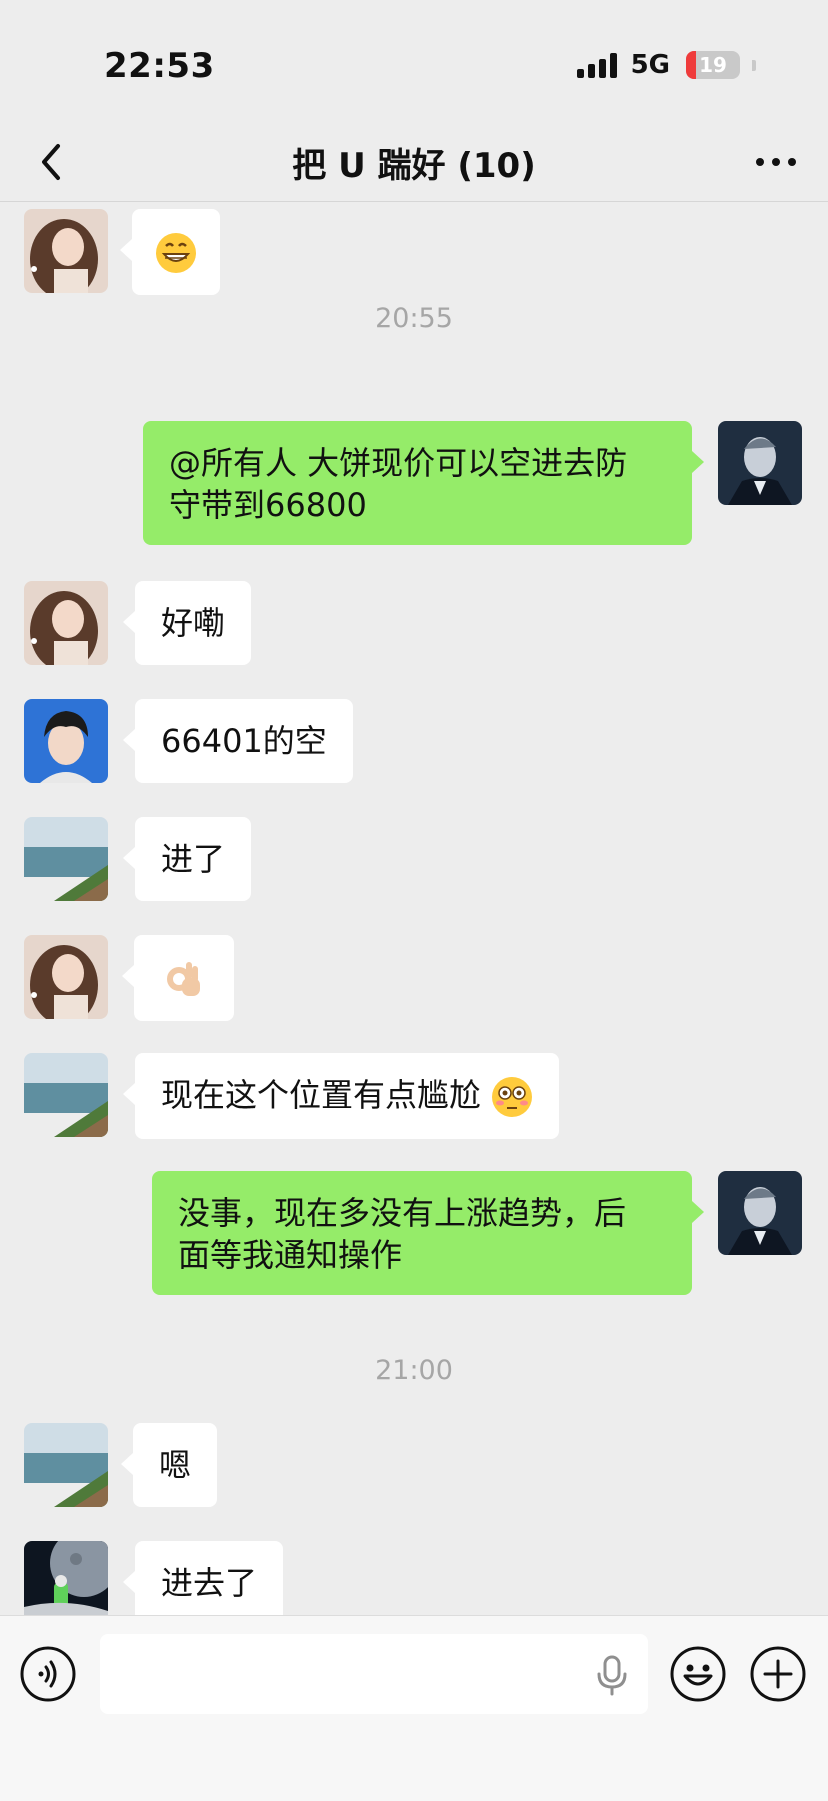 The width and height of the screenshot is (828, 1801). Describe the element at coordinates (193, 859) in the screenshot. I see `message-text: 进了` at that location.